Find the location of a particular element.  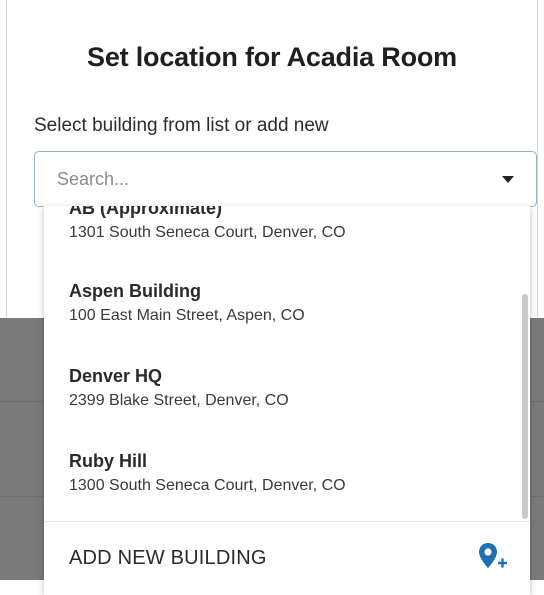

building-select-label: Select building from list or add new is located at coordinates (181, 125).